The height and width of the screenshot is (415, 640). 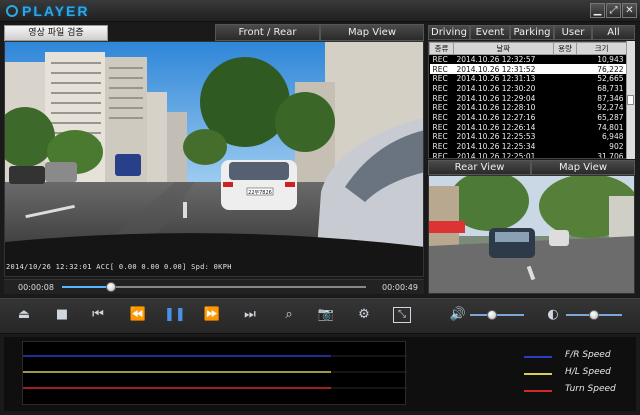 I want to click on cell-size: 87,346, so click(x=610, y=98).